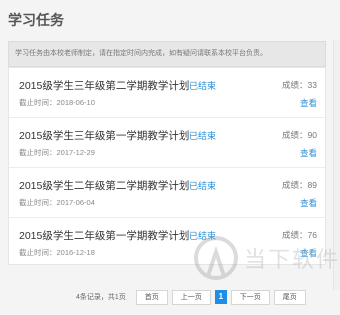 The width and height of the screenshot is (340, 315). What do you see at coordinates (104, 135) in the screenshot?
I see `task-title: 2015级学生三年级第一学期教学计划` at bounding box center [104, 135].